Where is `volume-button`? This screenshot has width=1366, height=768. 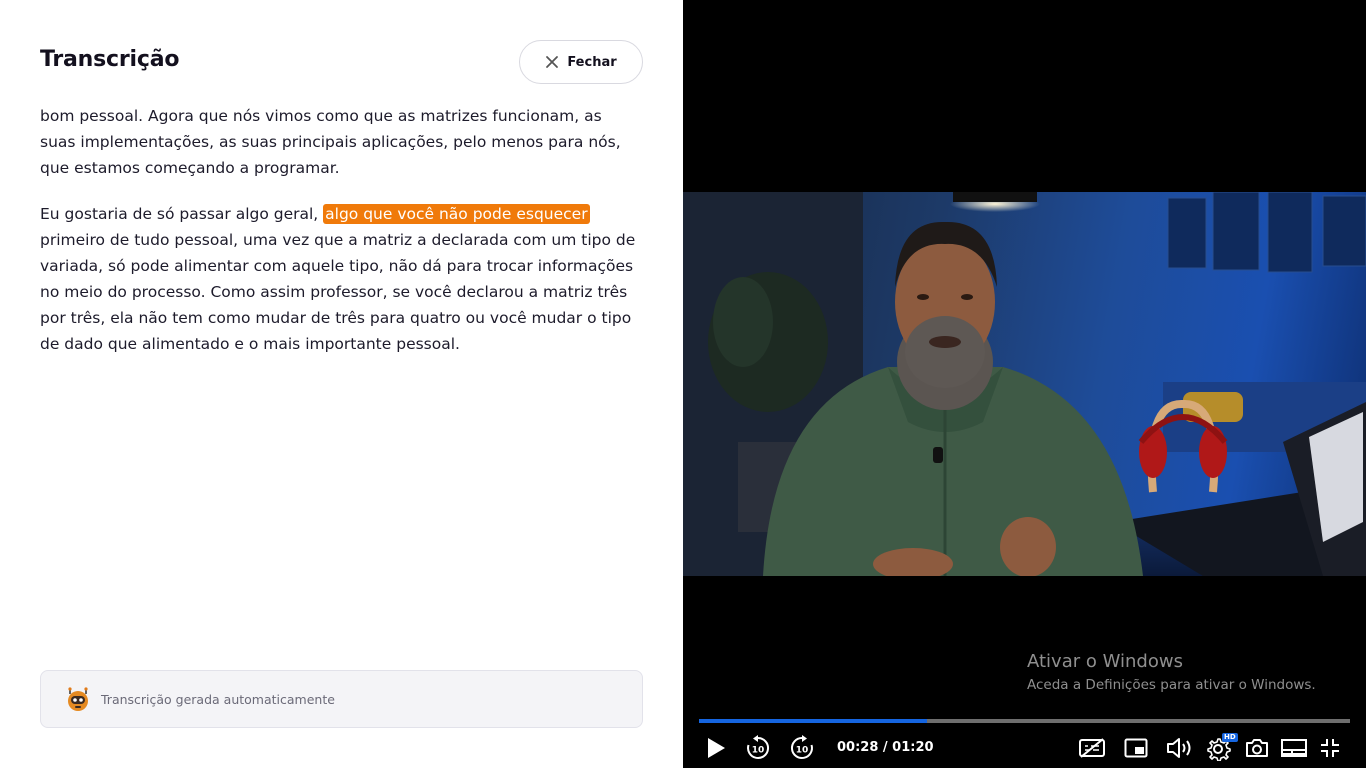
volume-button is located at coordinates (1180, 748).